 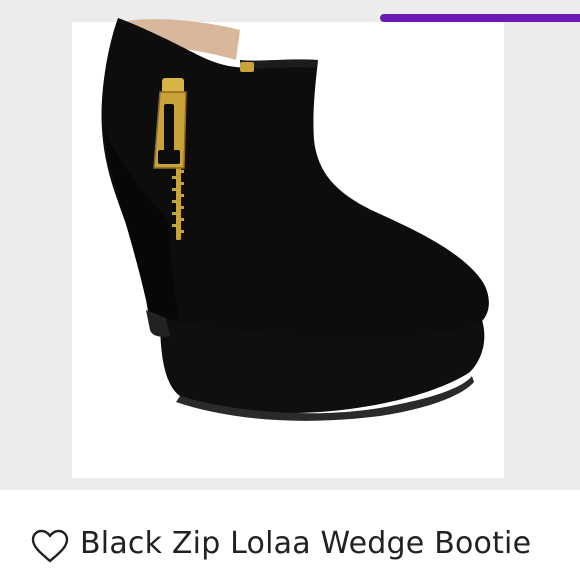 What do you see at coordinates (305, 544) in the screenshot?
I see `listing-title: Black Zip Lolaa Wedge Bootie` at bounding box center [305, 544].